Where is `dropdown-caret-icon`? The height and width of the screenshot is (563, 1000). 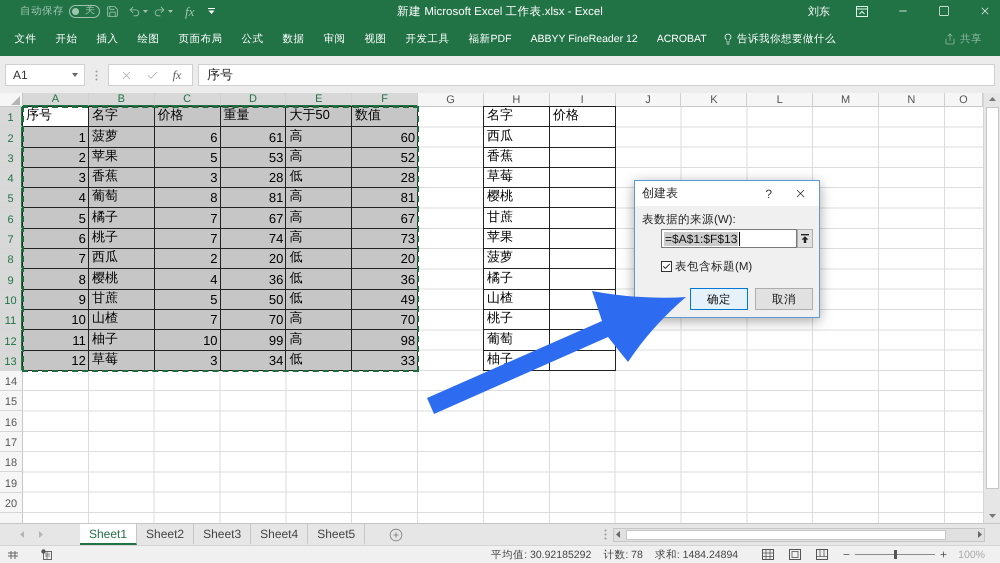 dropdown-caret-icon is located at coordinates (75, 75).